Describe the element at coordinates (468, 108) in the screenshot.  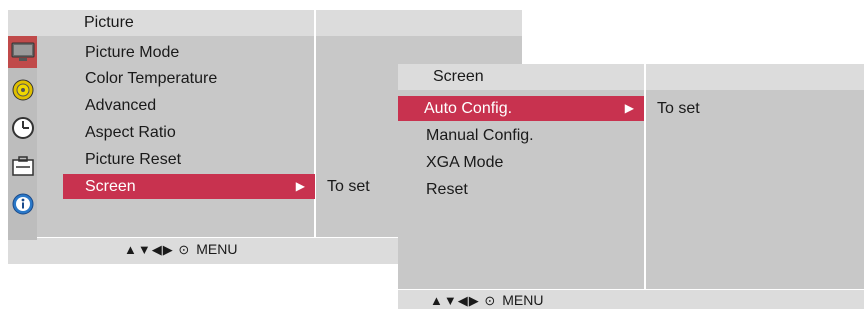
I see `menu-item-label: Auto Config.` at that location.